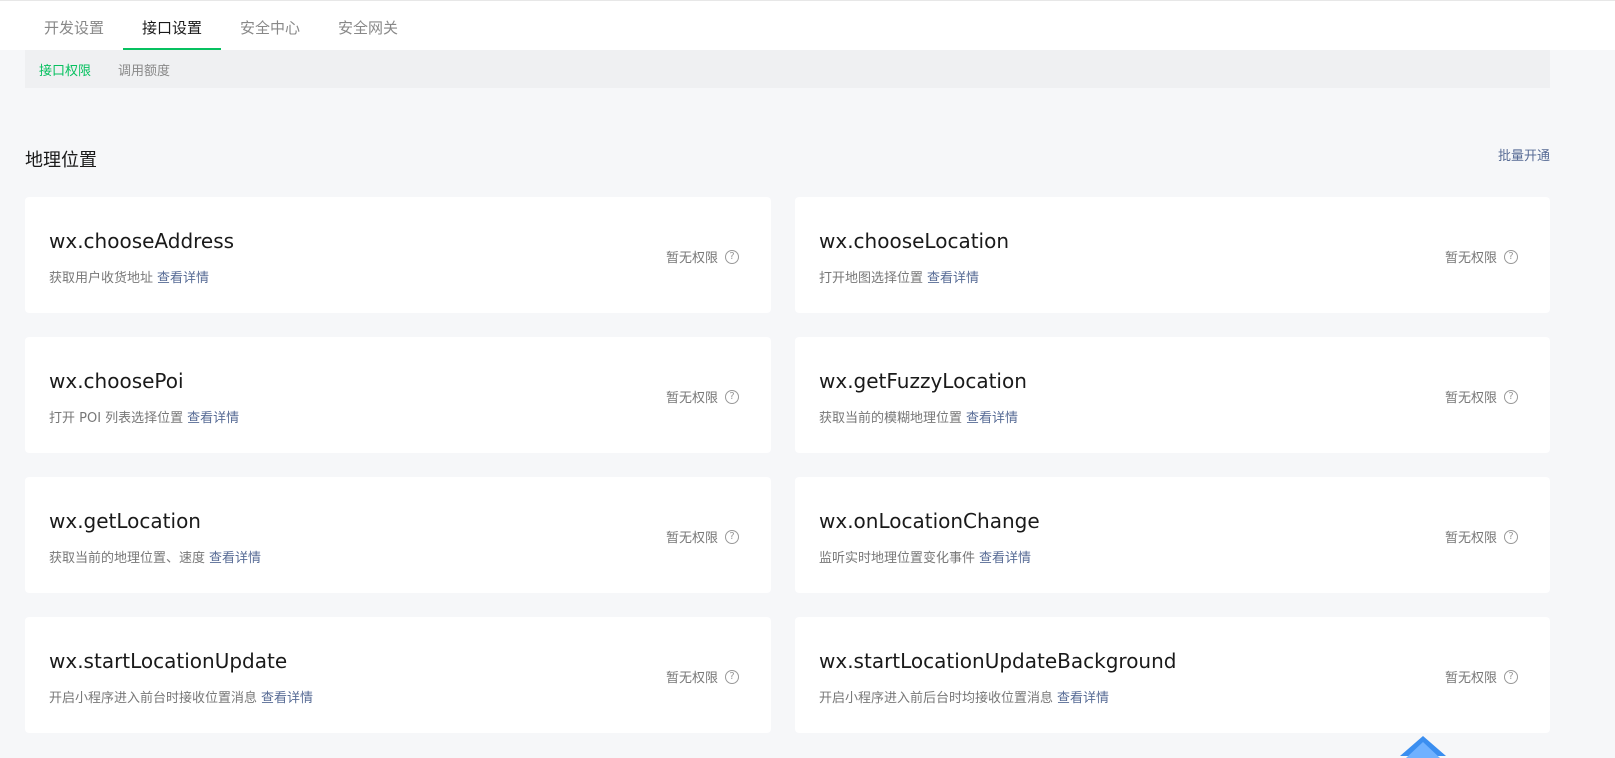 The height and width of the screenshot is (758, 1615). Describe the element at coordinates (168, 661) in the screenshot. I see `api-name: wx.startLocationUpdate` at that location.